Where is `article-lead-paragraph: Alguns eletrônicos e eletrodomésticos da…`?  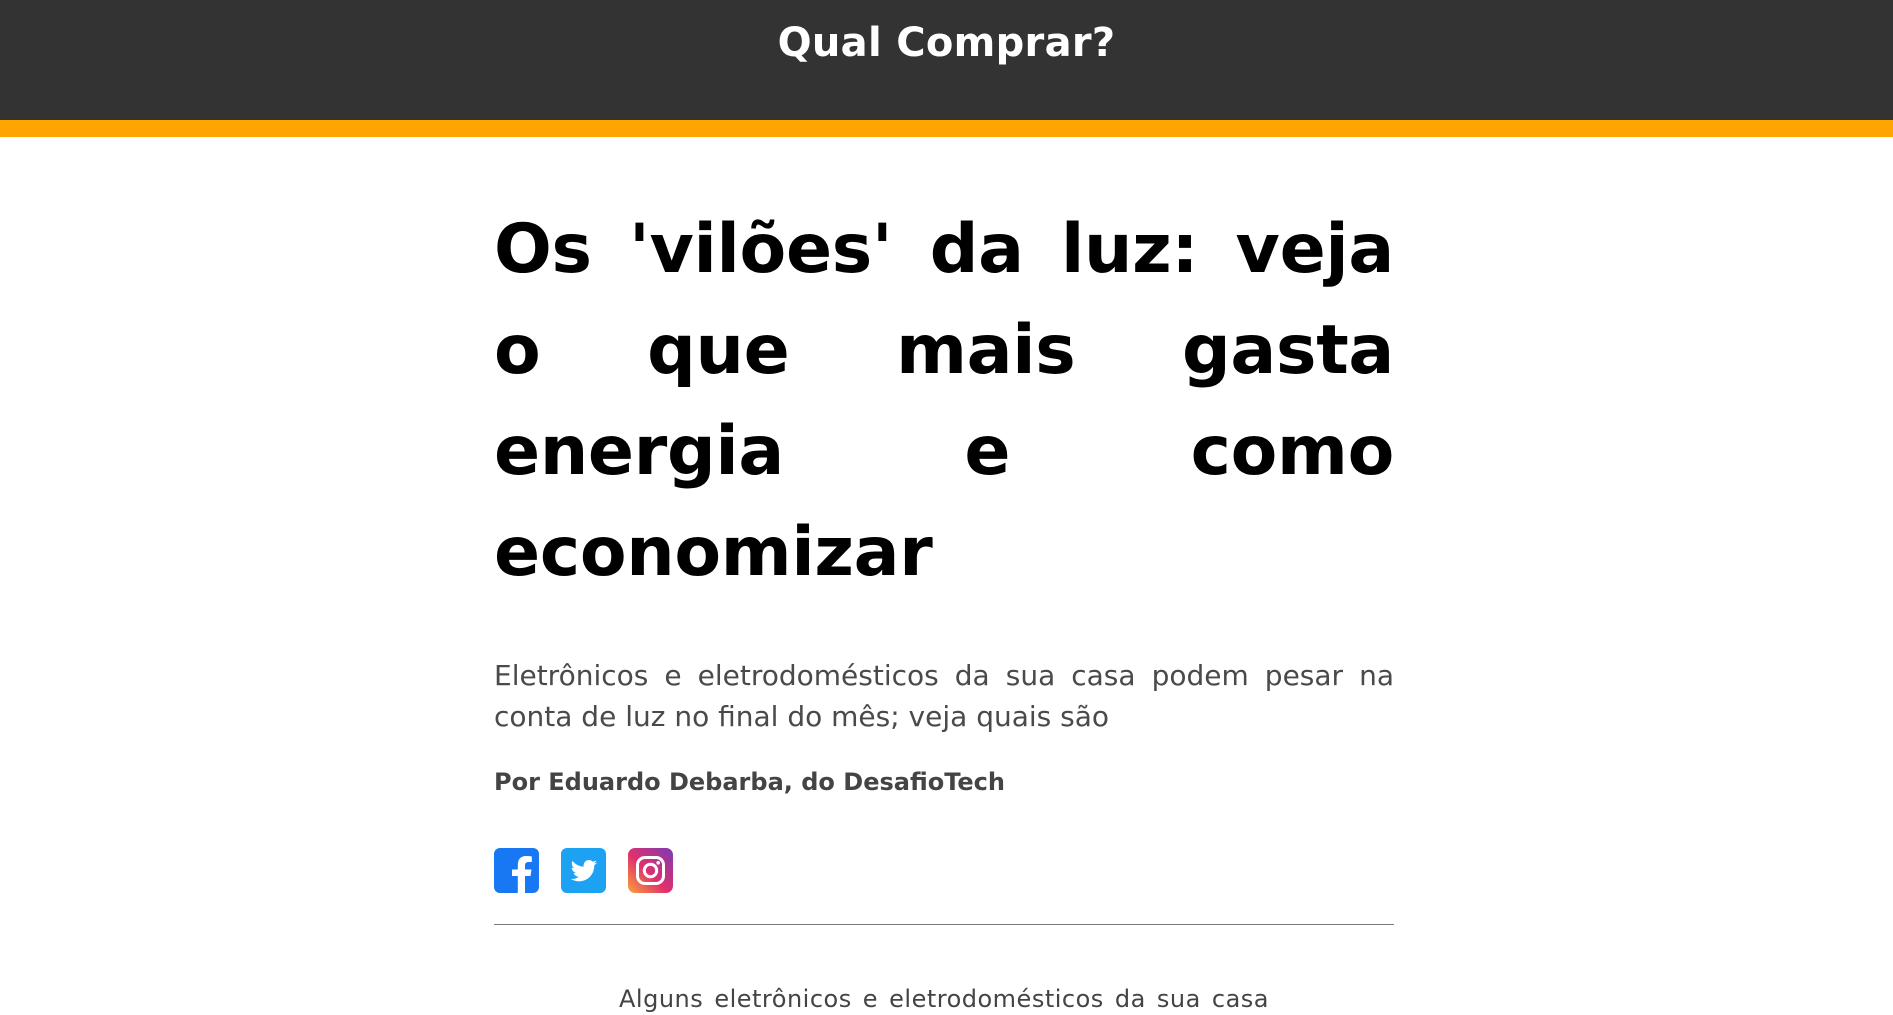
article-lead-paragraph: Alguns eletrônicos e eletrodomésticos da… is located at coordinates (944, 999).